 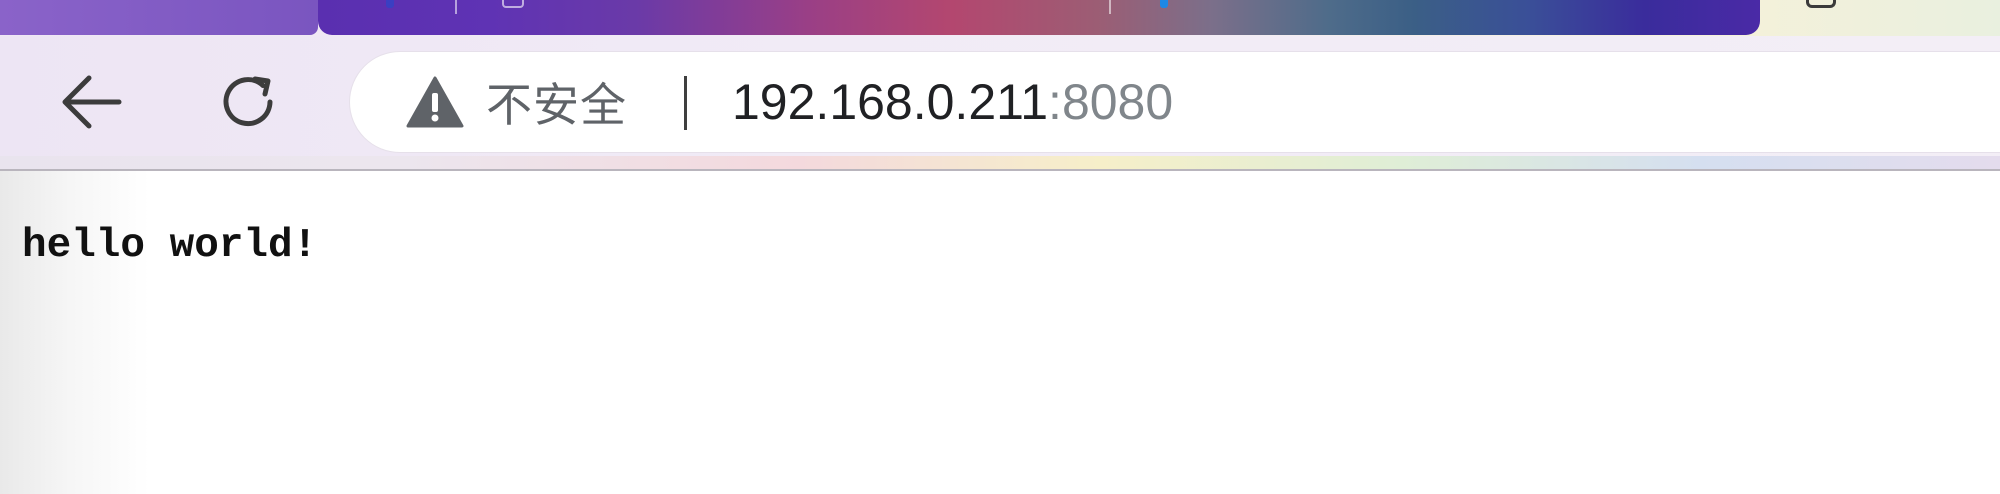 I want to click on url-port: :8080, so click(x=1111, y=102).